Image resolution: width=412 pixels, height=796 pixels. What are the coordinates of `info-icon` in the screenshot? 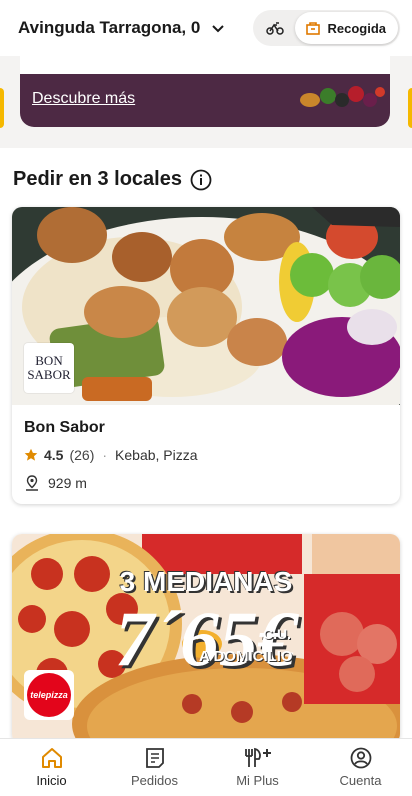 It's located at (201, 180).